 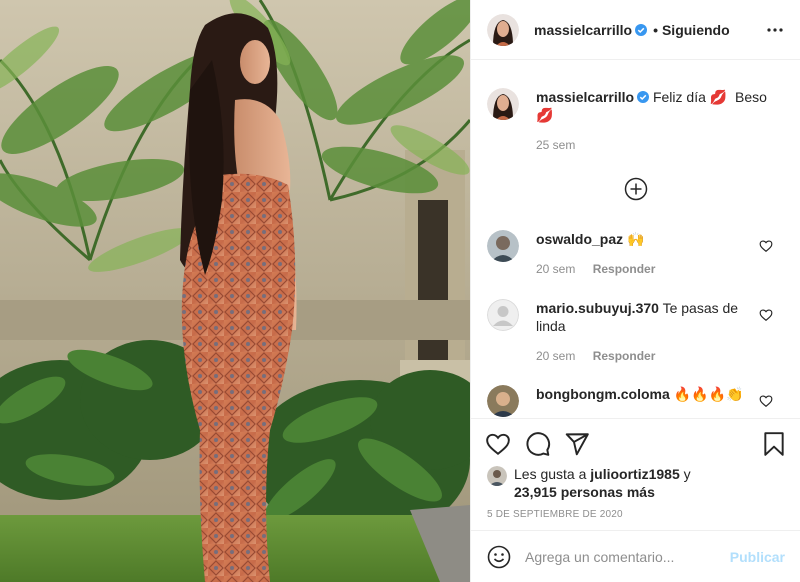 I want to click on following-button: Siguiendo, so click(x=696, y=30).